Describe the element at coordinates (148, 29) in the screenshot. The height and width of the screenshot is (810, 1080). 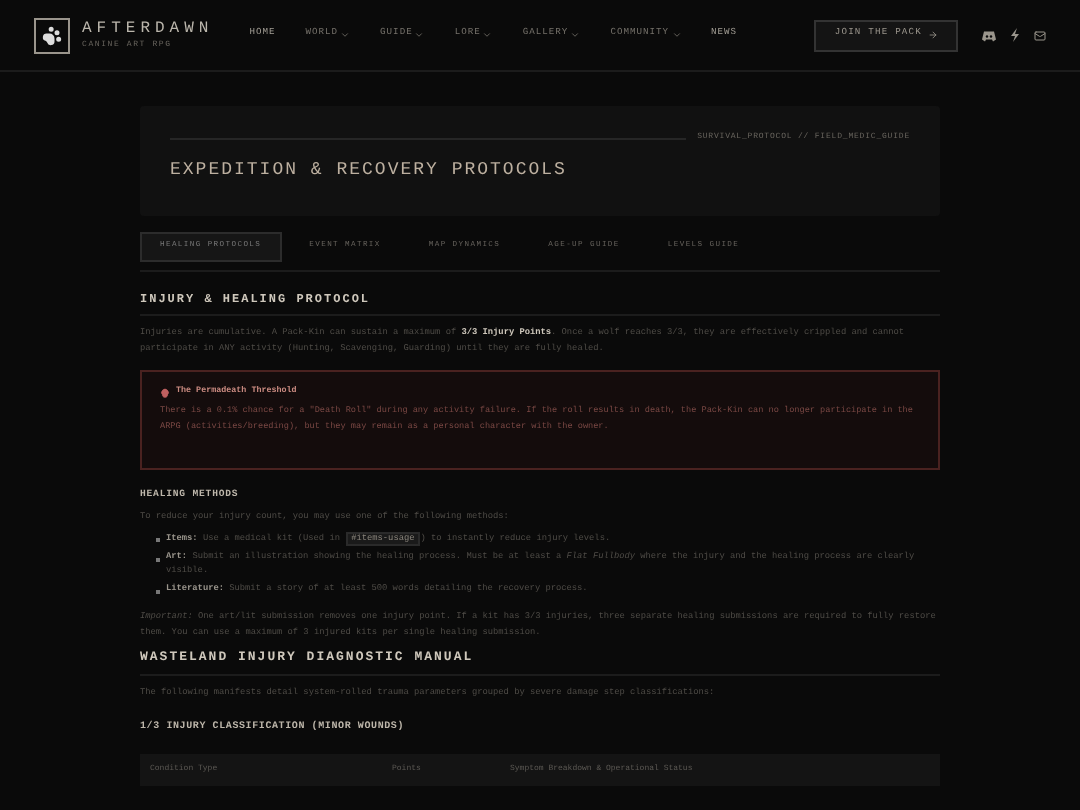
I see `brand-name: AFTERDAWN` at that location.